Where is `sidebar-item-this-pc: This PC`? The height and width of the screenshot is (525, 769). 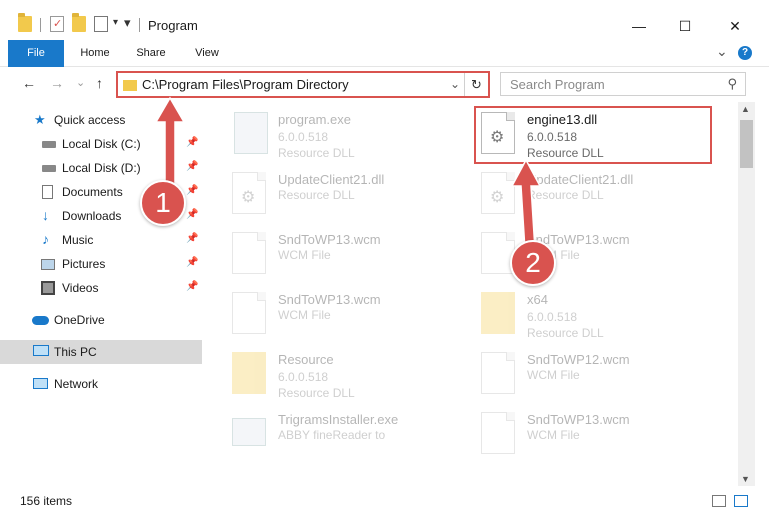 sidebar-item-this-pc: This PC is located at coordinates (101, 352).